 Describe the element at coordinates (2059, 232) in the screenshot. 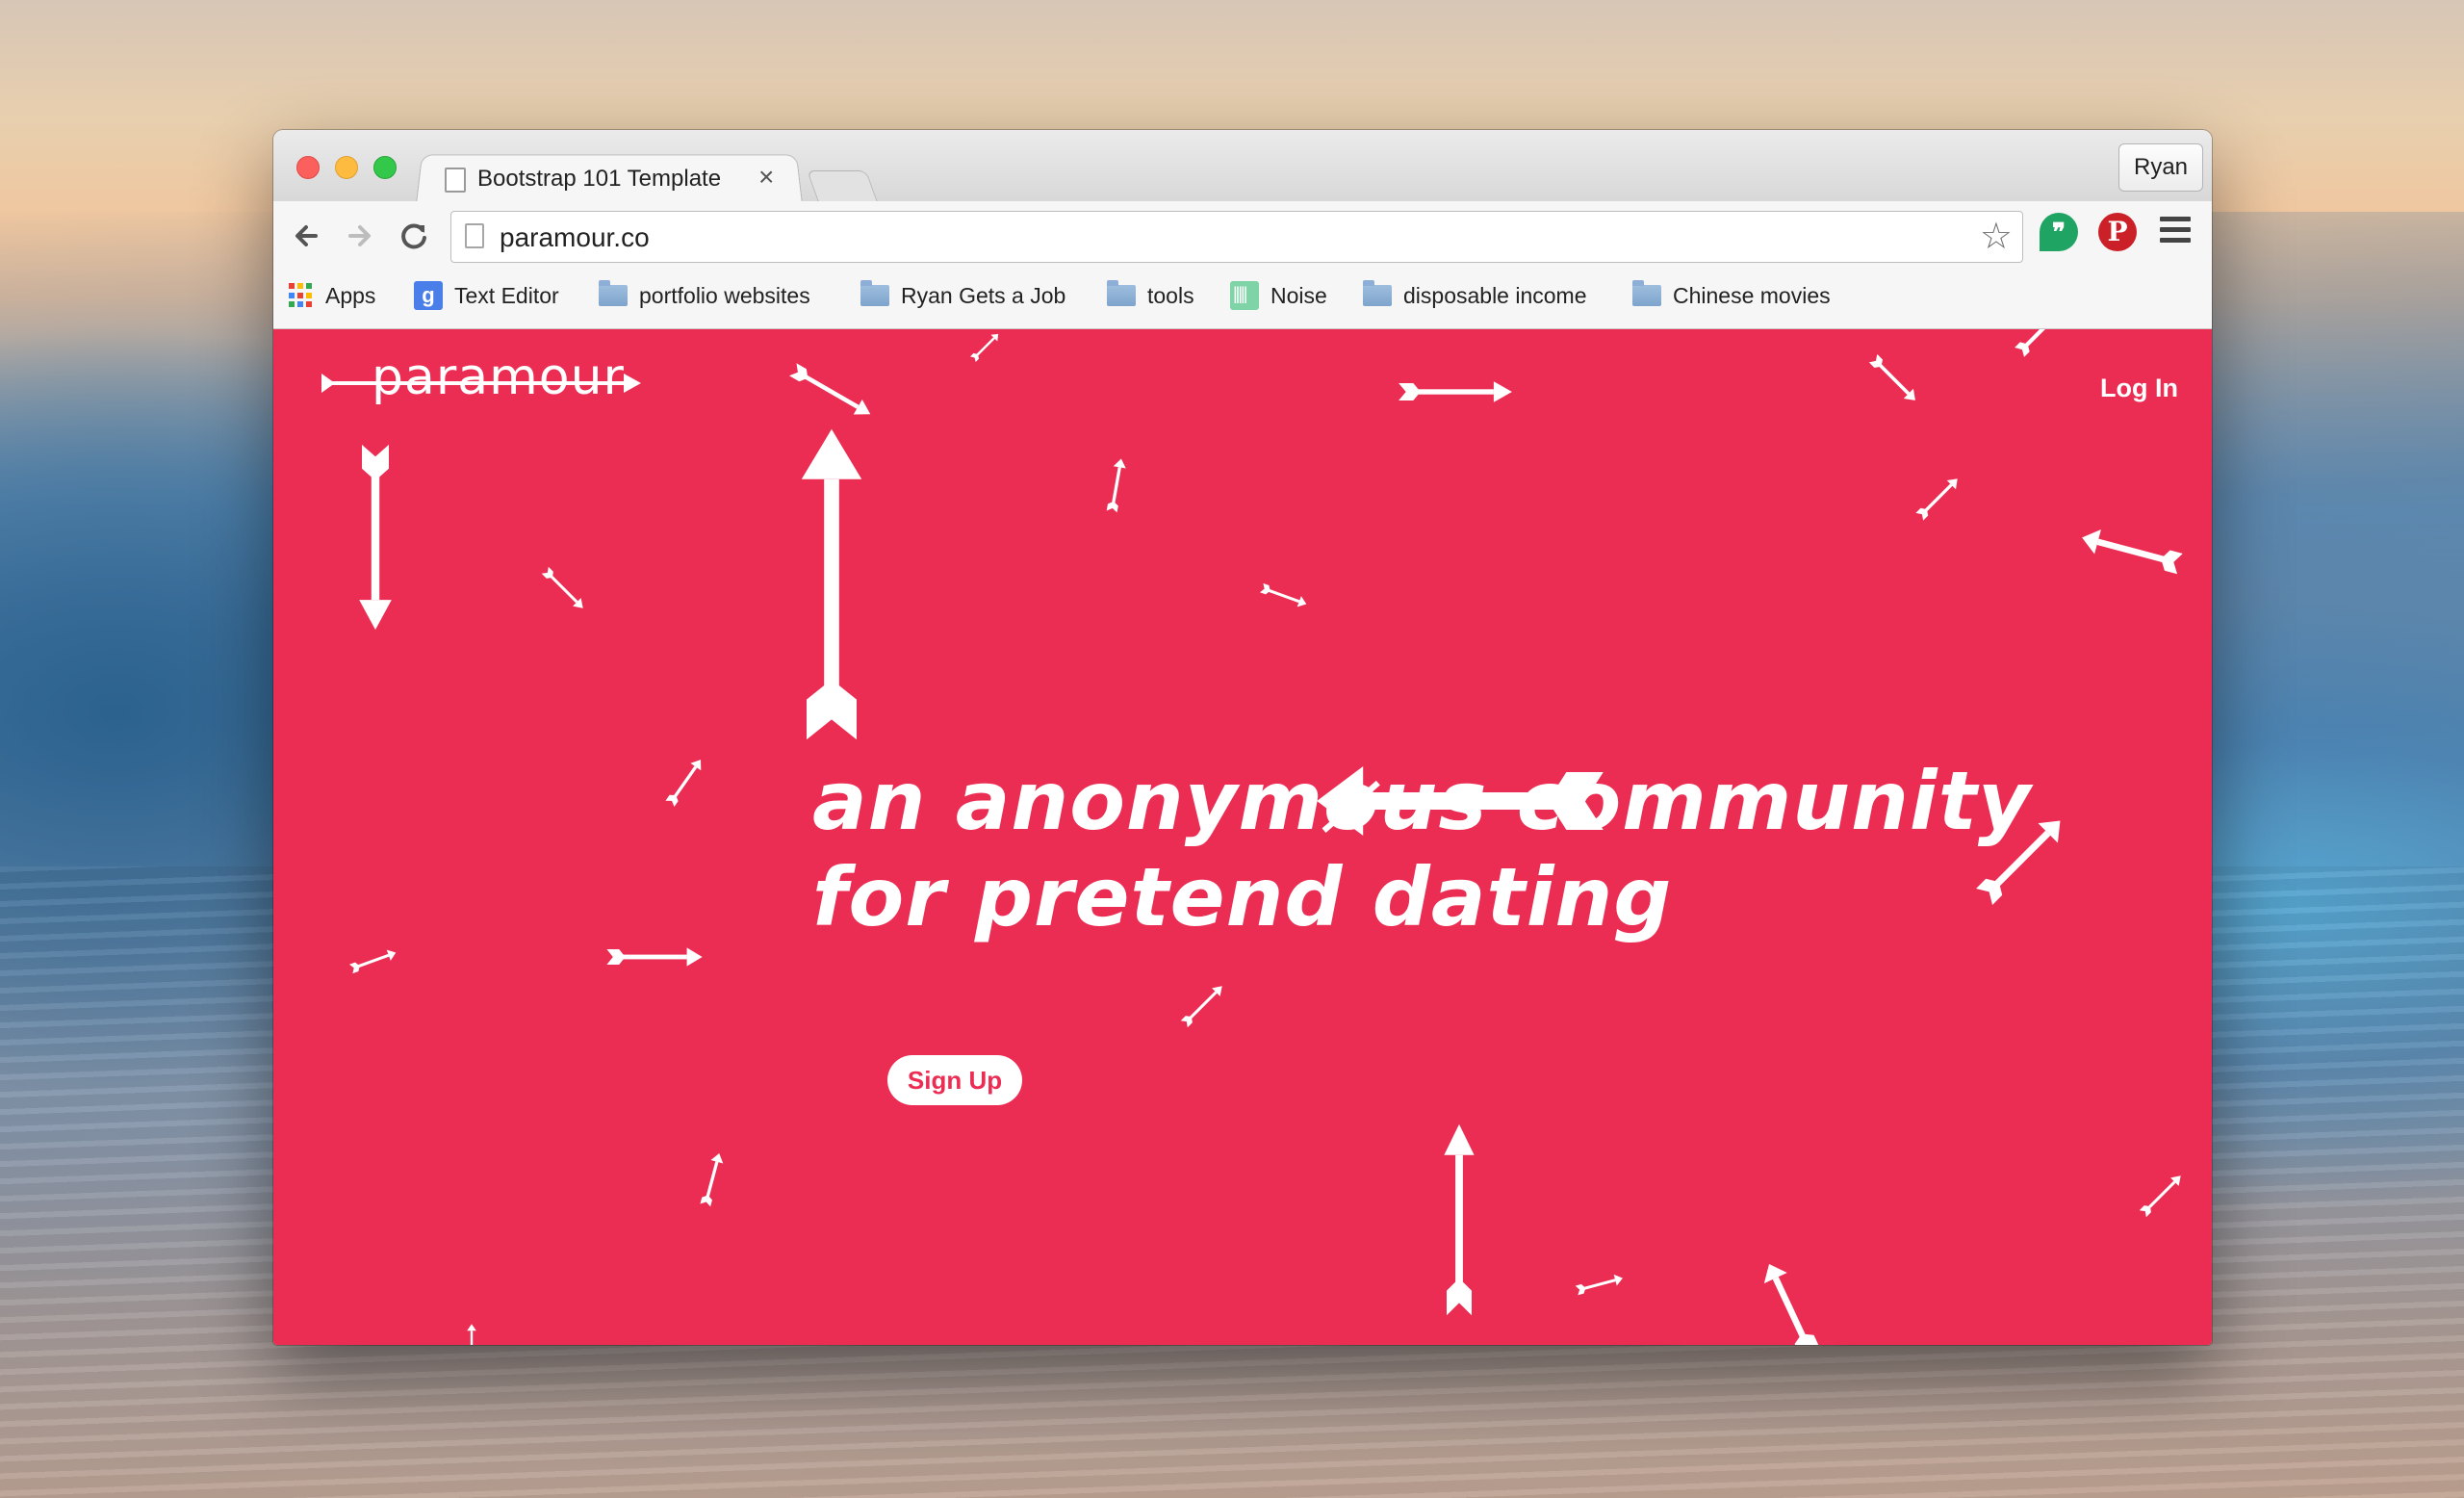

I see `hangouts-extension-icon: ❞` at that location.